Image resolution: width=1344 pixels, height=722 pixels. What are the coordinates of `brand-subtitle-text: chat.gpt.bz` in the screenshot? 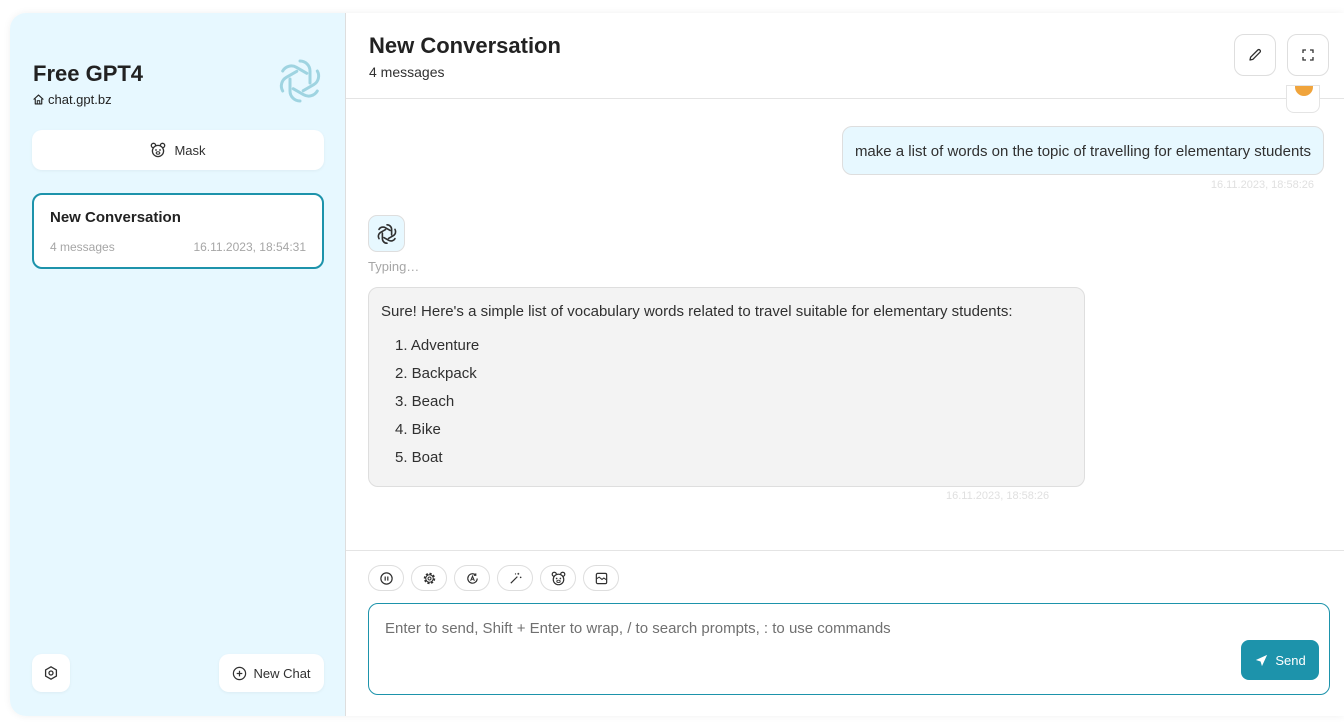 It's located at (80, 99).